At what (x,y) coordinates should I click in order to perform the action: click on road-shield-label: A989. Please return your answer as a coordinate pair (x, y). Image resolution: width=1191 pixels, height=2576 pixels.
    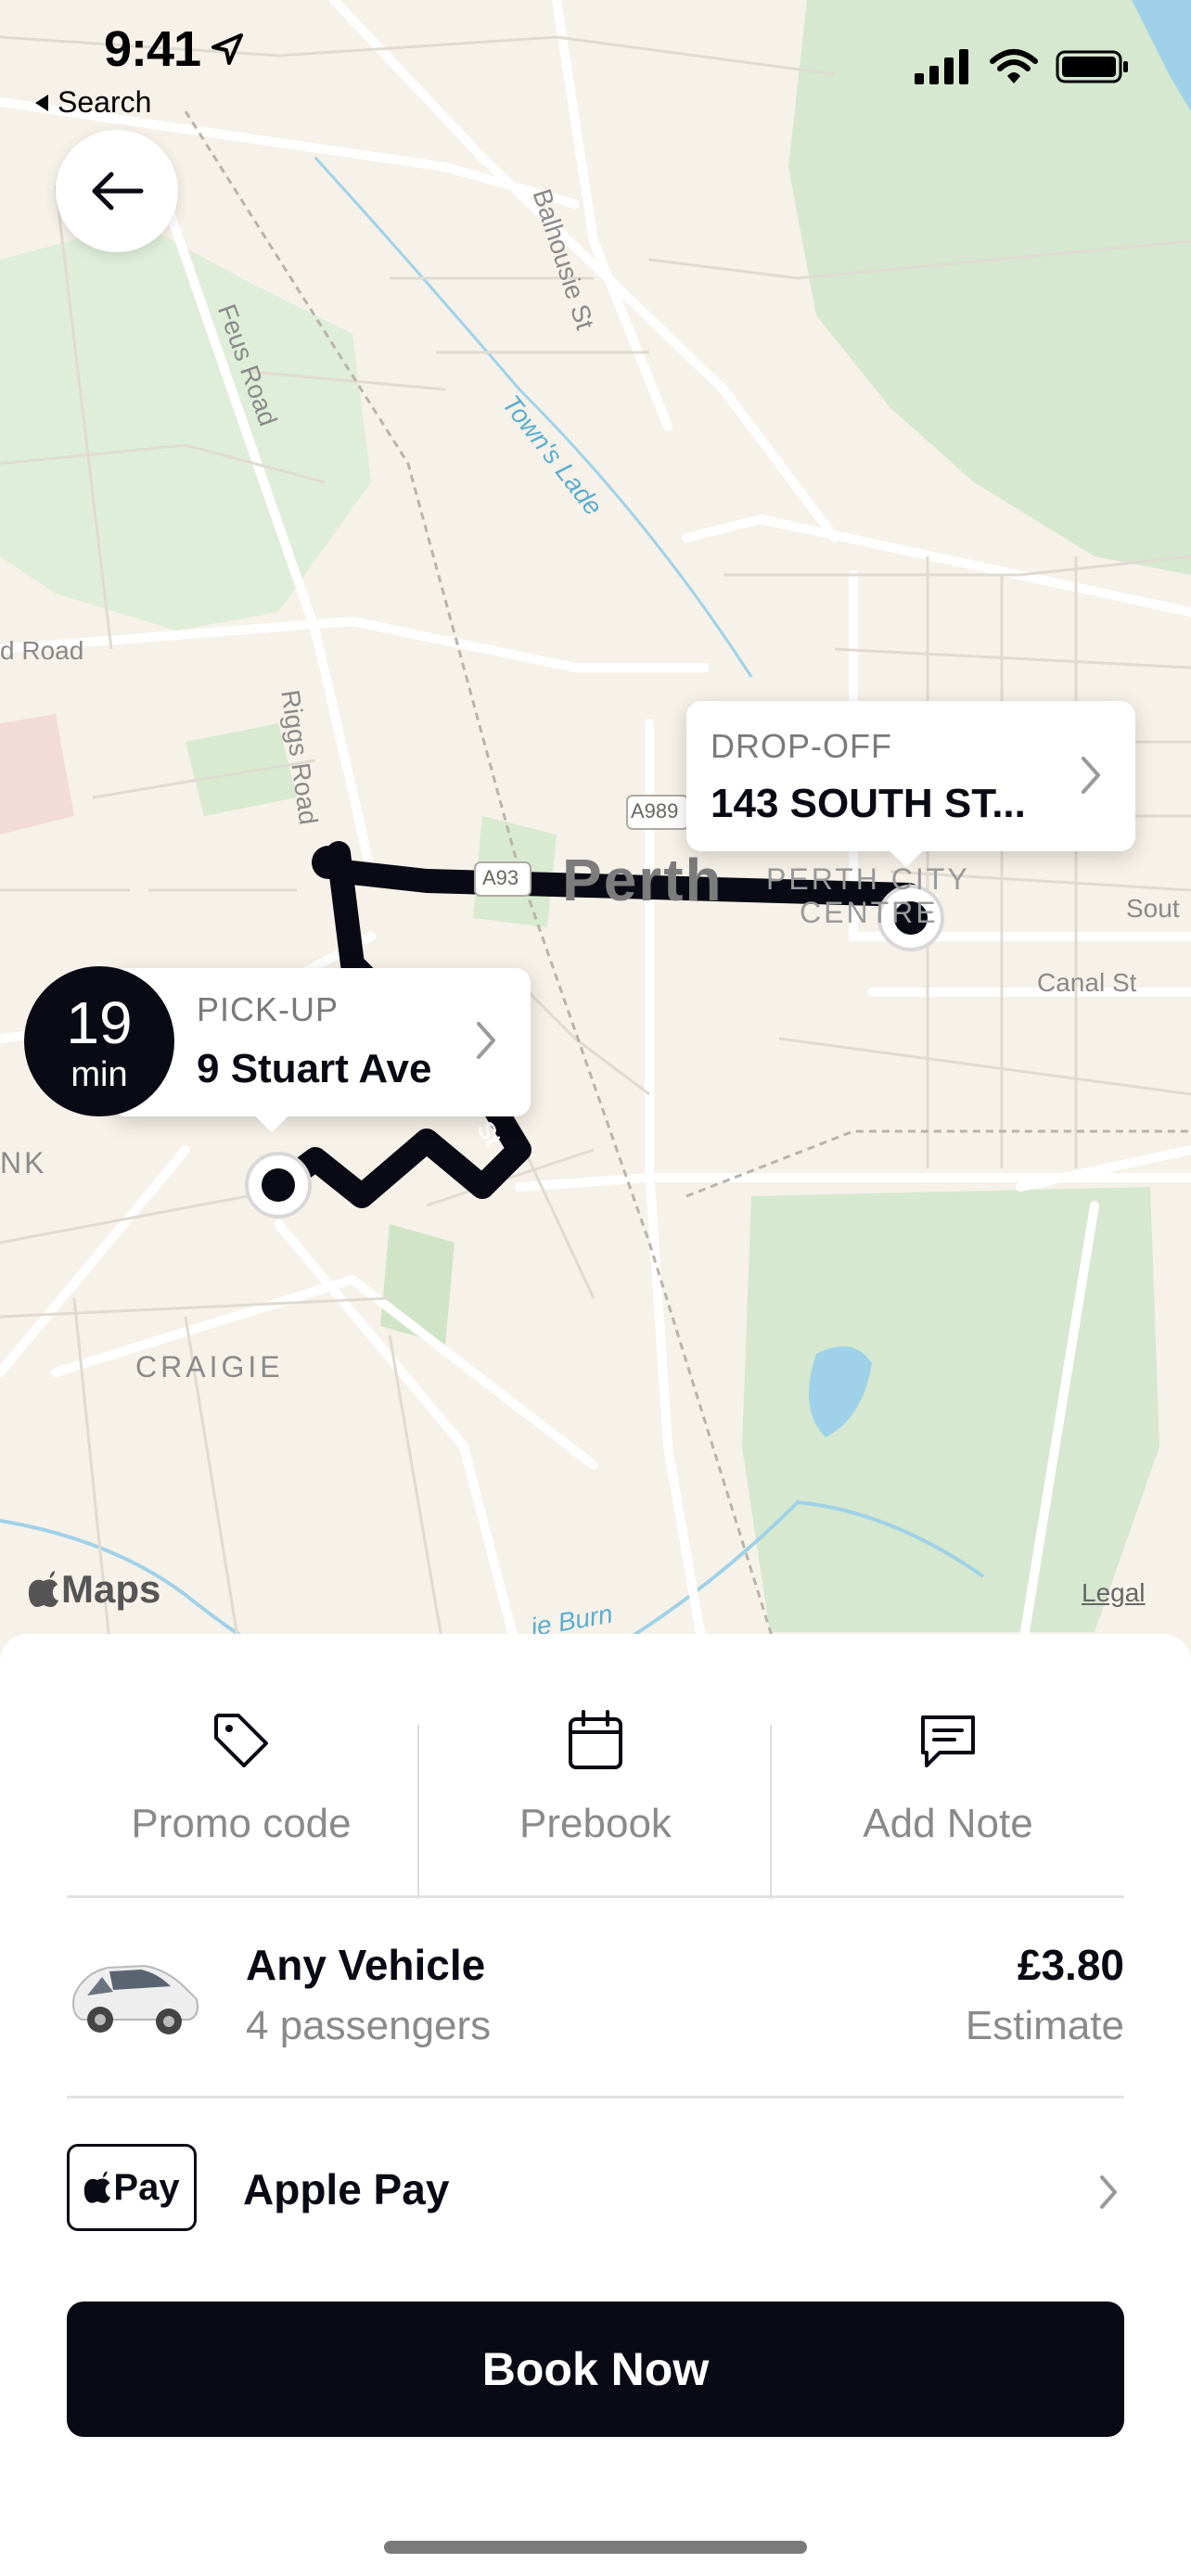
    Looking at the image, I should click on (655, 811).